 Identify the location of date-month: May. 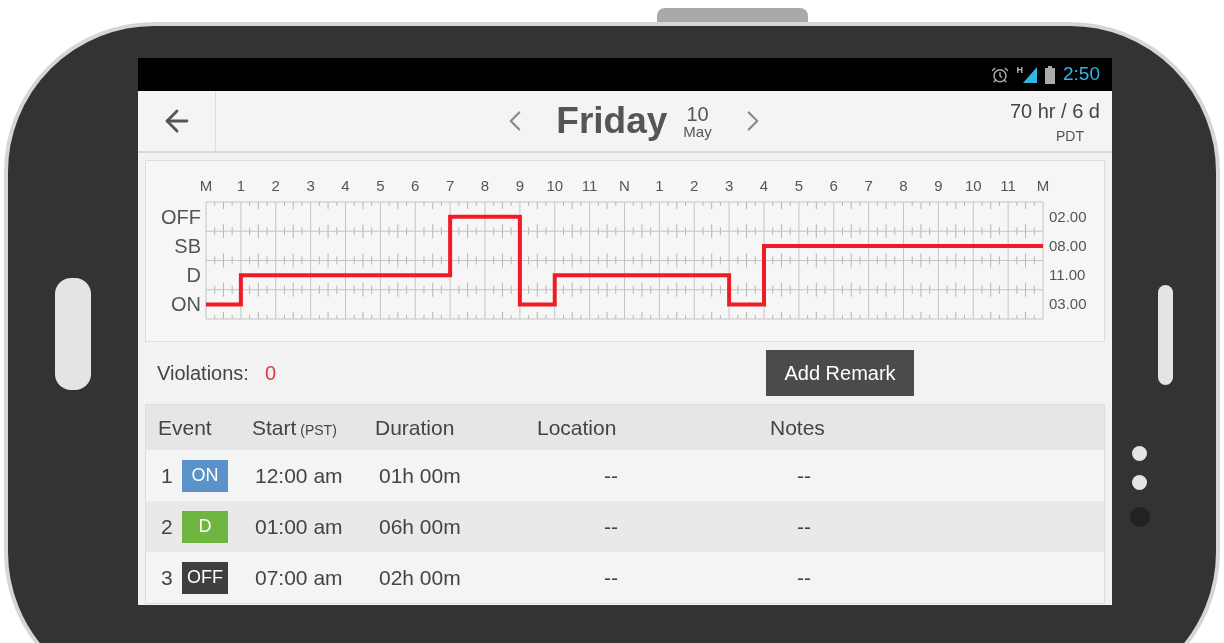
(697, 131).